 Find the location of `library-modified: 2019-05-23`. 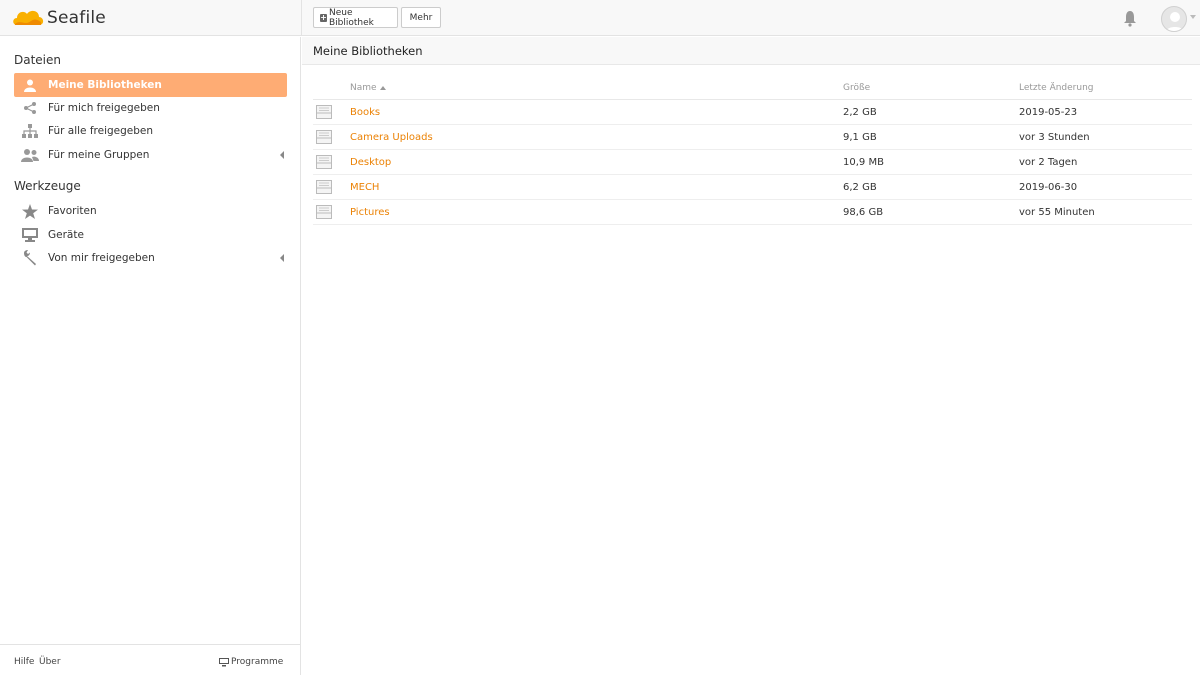

library-modified: 2019-05-23 is located at coordinates (1048, 112).